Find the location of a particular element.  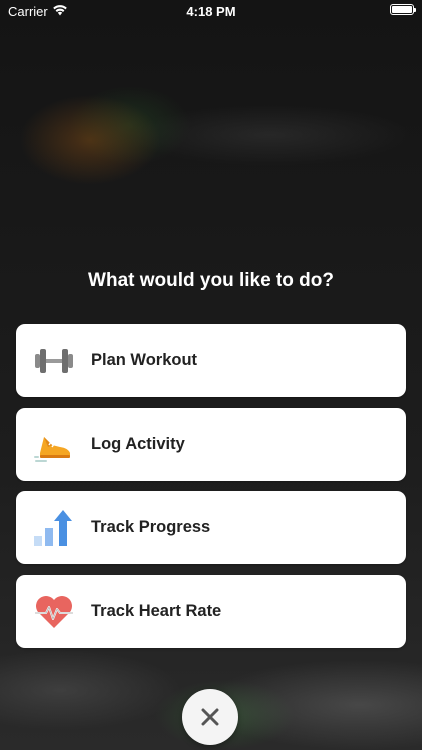

plan-workout-button: Plan Workout is located at coordinates (211, 360).